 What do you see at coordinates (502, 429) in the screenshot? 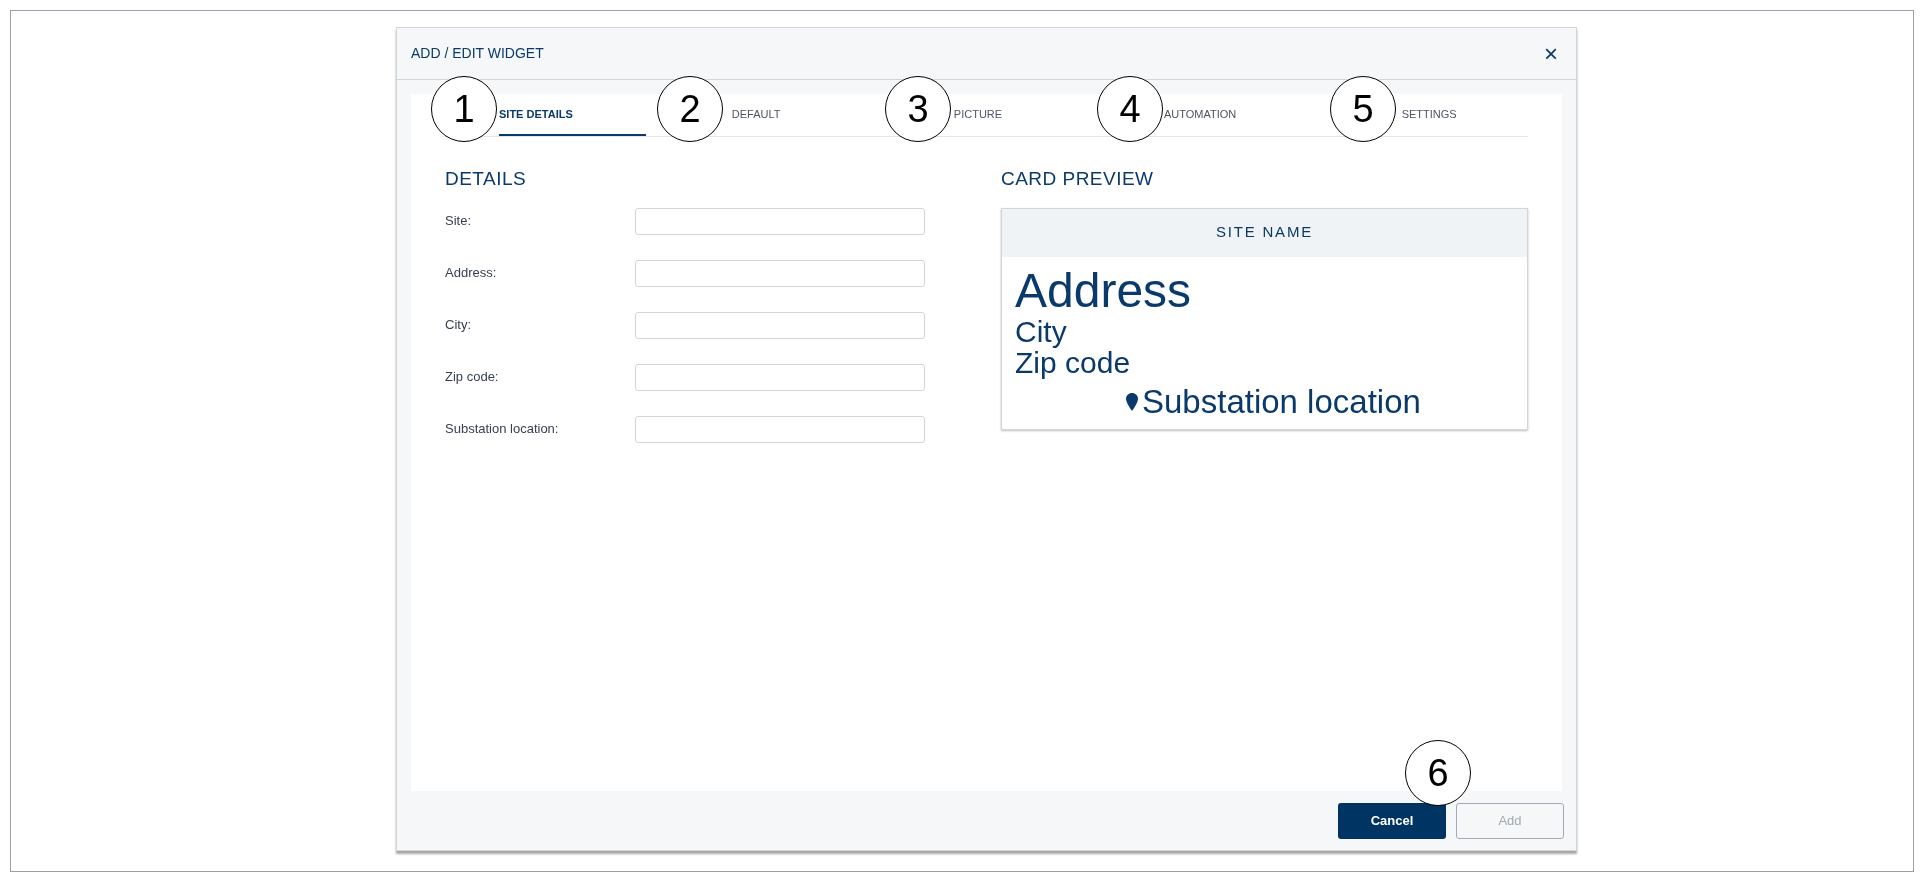
I see `field-label: Substation location:` at bounding box center [502, 429].